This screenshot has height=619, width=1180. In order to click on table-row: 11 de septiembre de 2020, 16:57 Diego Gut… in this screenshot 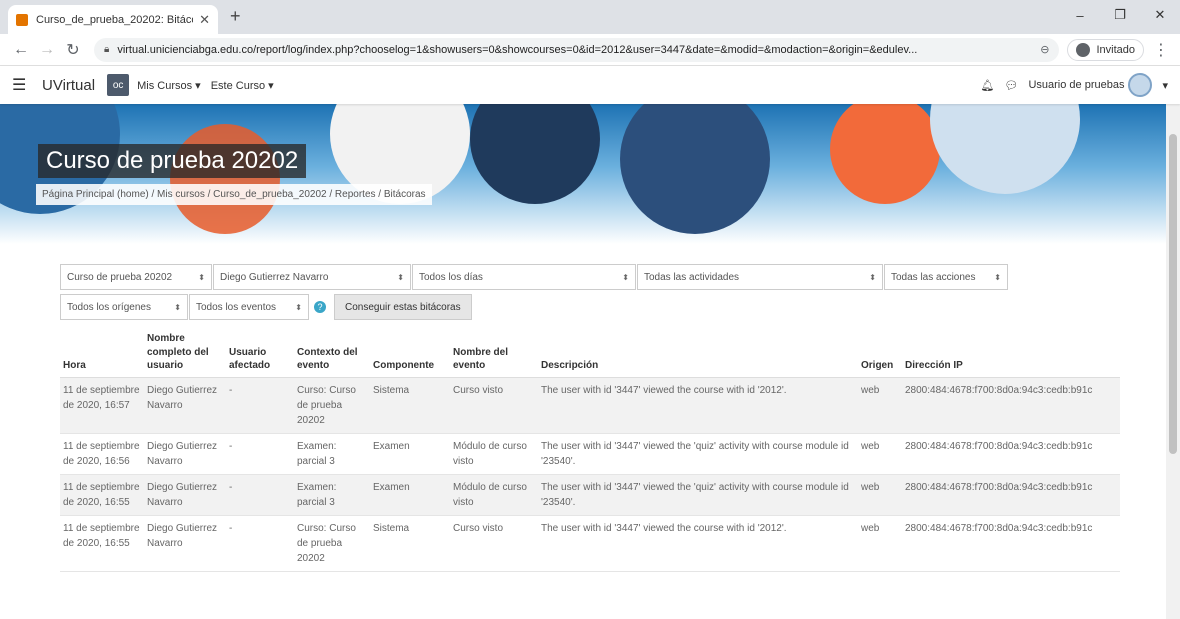, I will do `click(590, 405)`.